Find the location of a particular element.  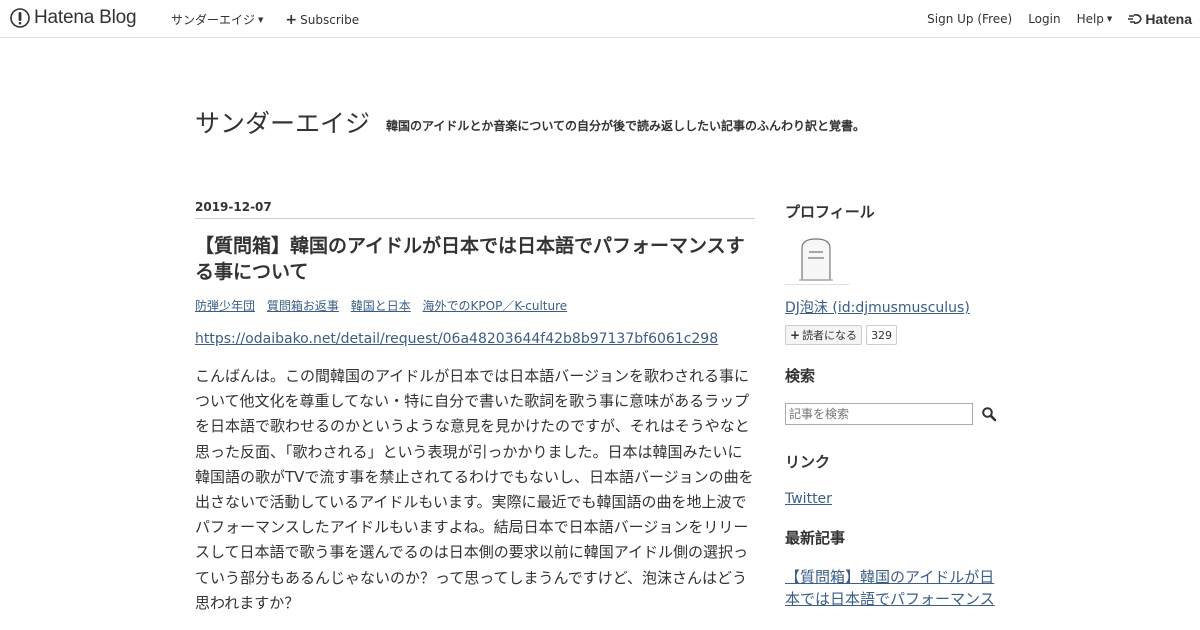

subscribe-label: Subscribe is located at coordinates (330, 19).